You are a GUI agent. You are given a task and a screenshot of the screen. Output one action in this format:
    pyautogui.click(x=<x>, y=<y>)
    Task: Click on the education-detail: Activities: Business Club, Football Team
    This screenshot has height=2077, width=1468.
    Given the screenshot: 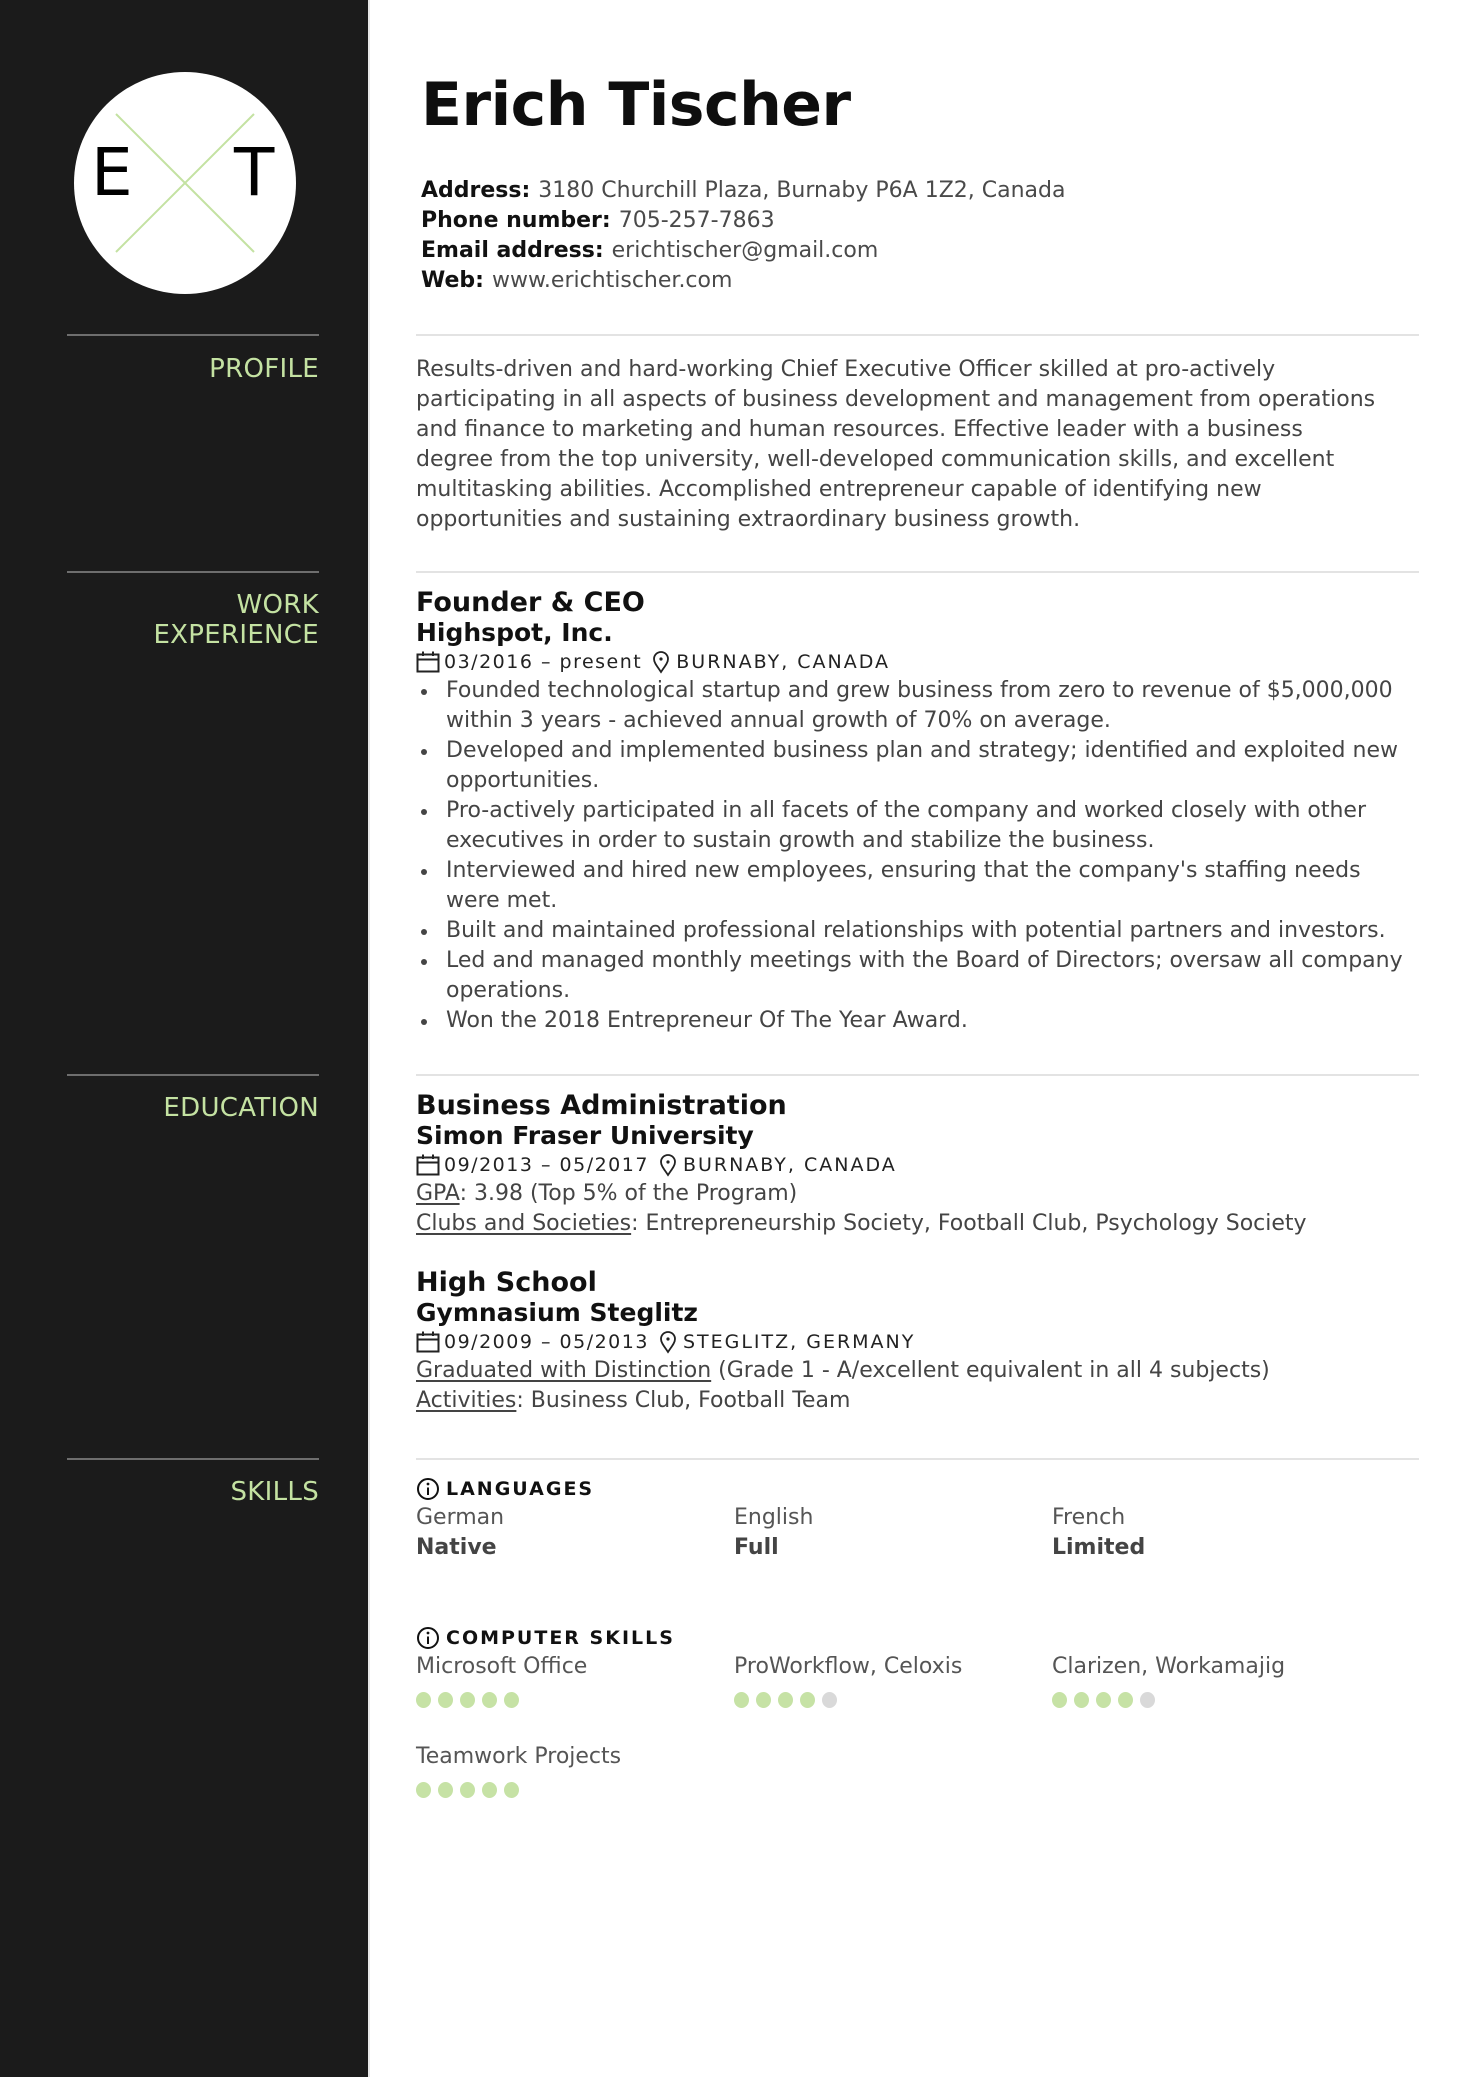 What is the action you would take?
    pyautogui.click(x=916, y=1401)
    